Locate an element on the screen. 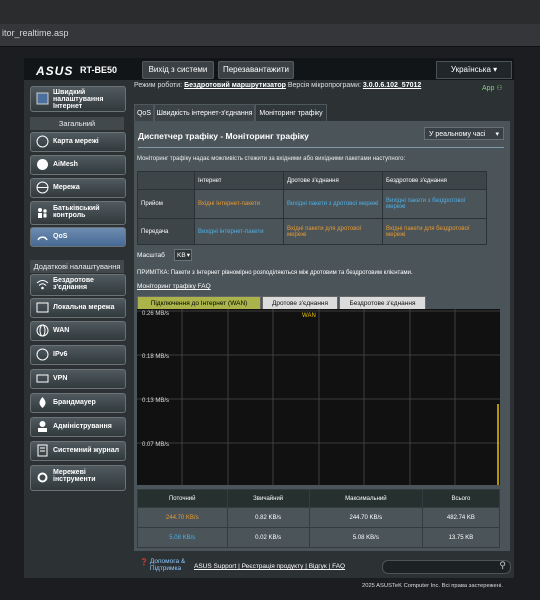  general-section-title: Загальний is located at coordinates (77, 123).